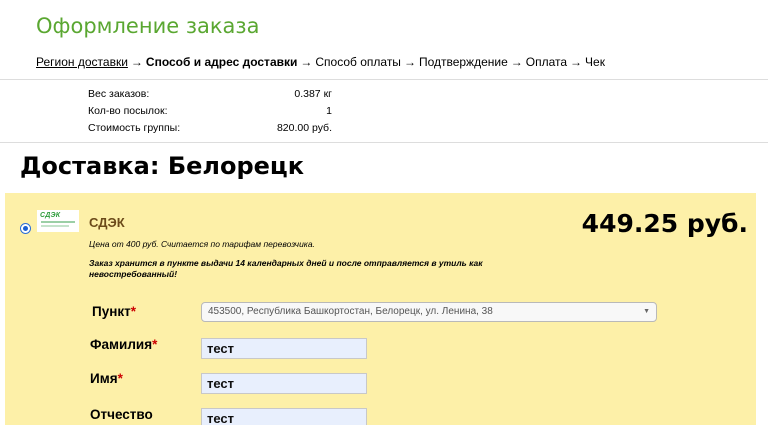  I want to click on summary-label: Стоимость группы:, so click(134, 128).